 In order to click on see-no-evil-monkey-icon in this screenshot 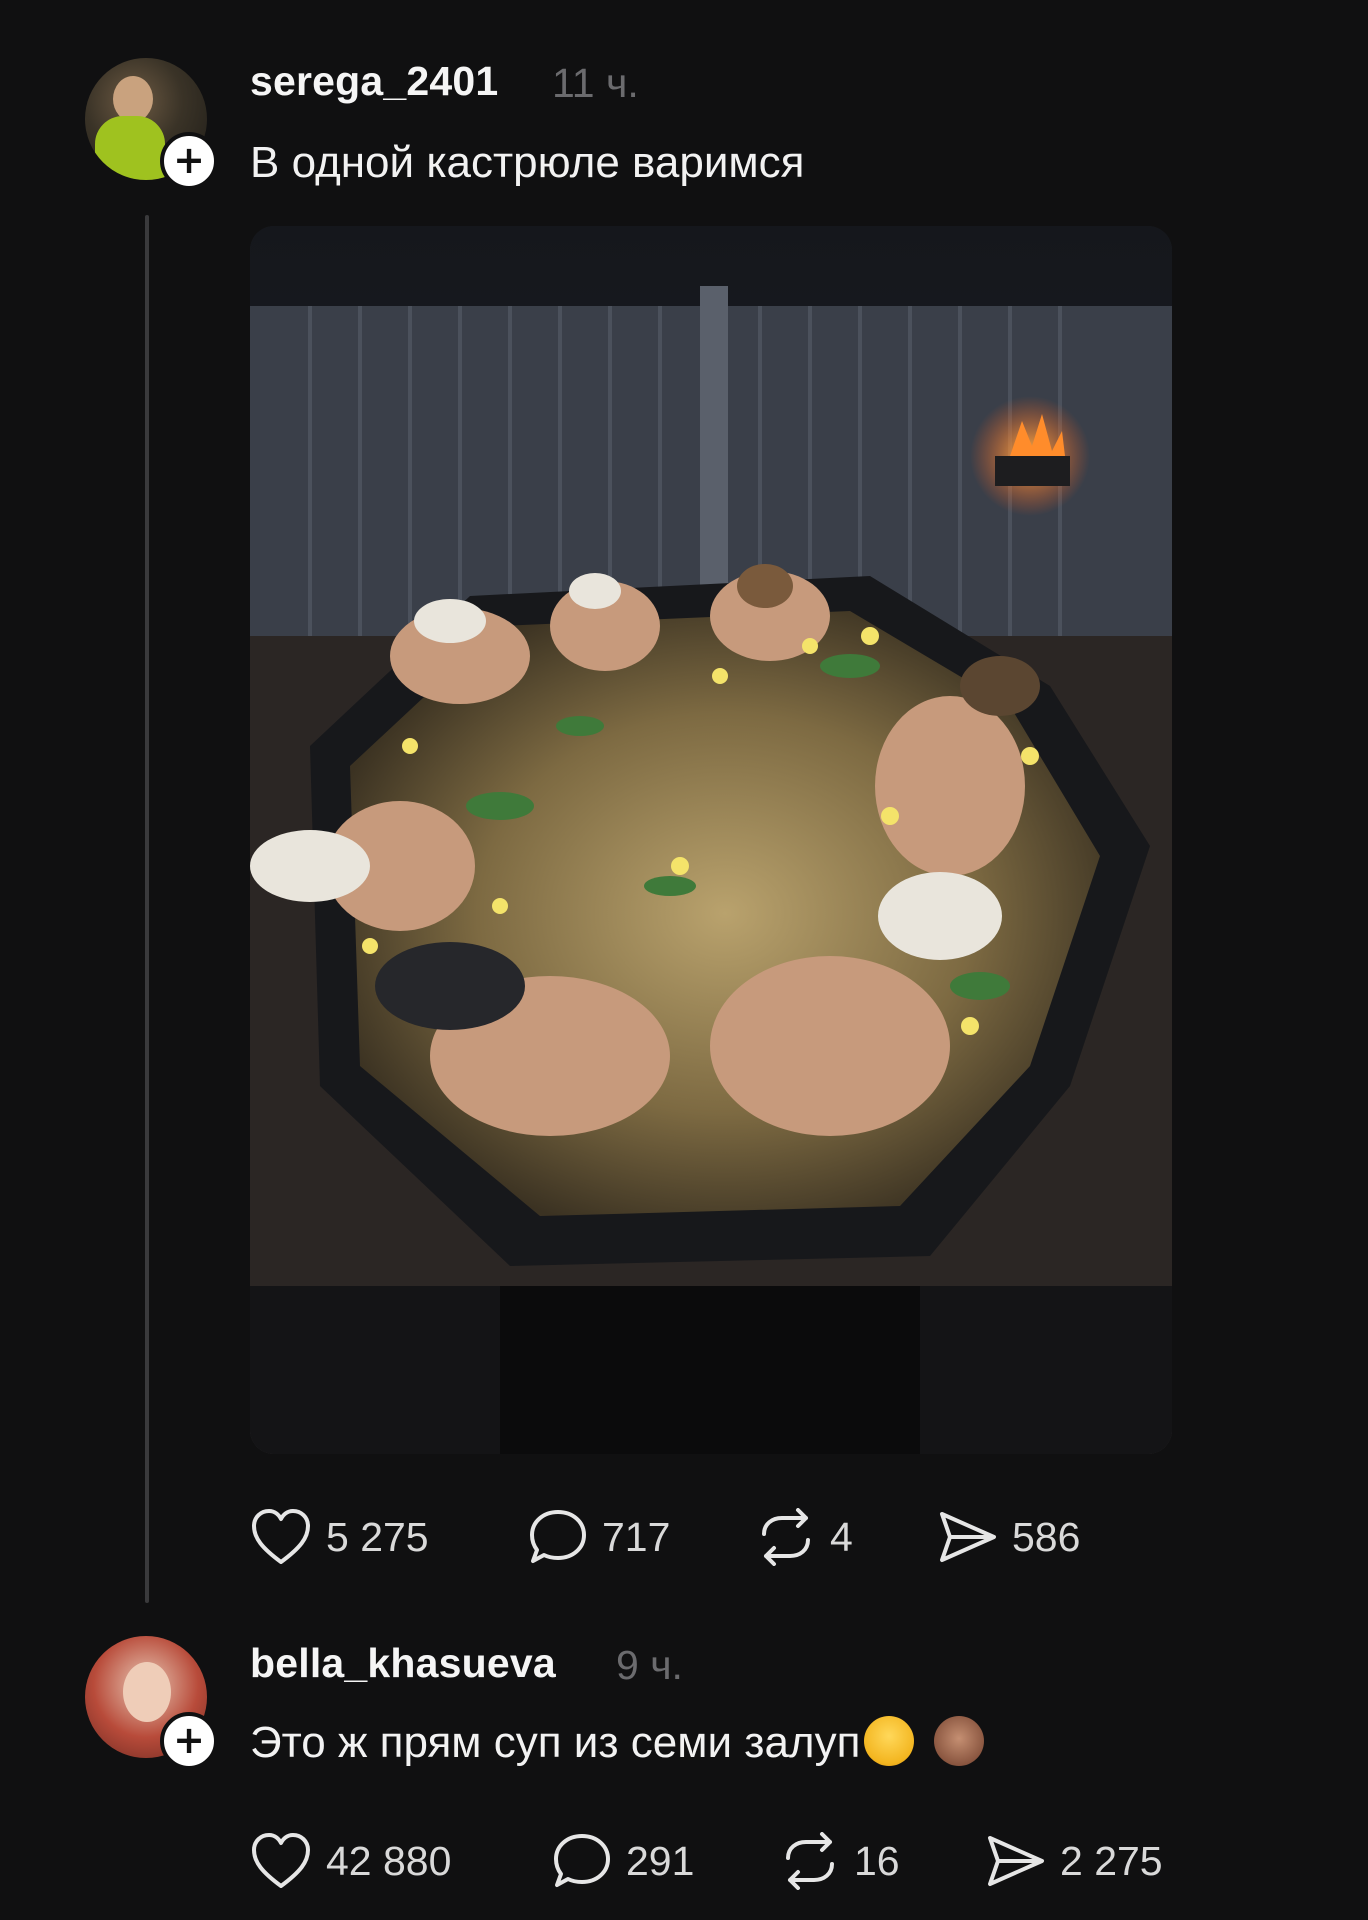, I will do `click(959, 1741)`.